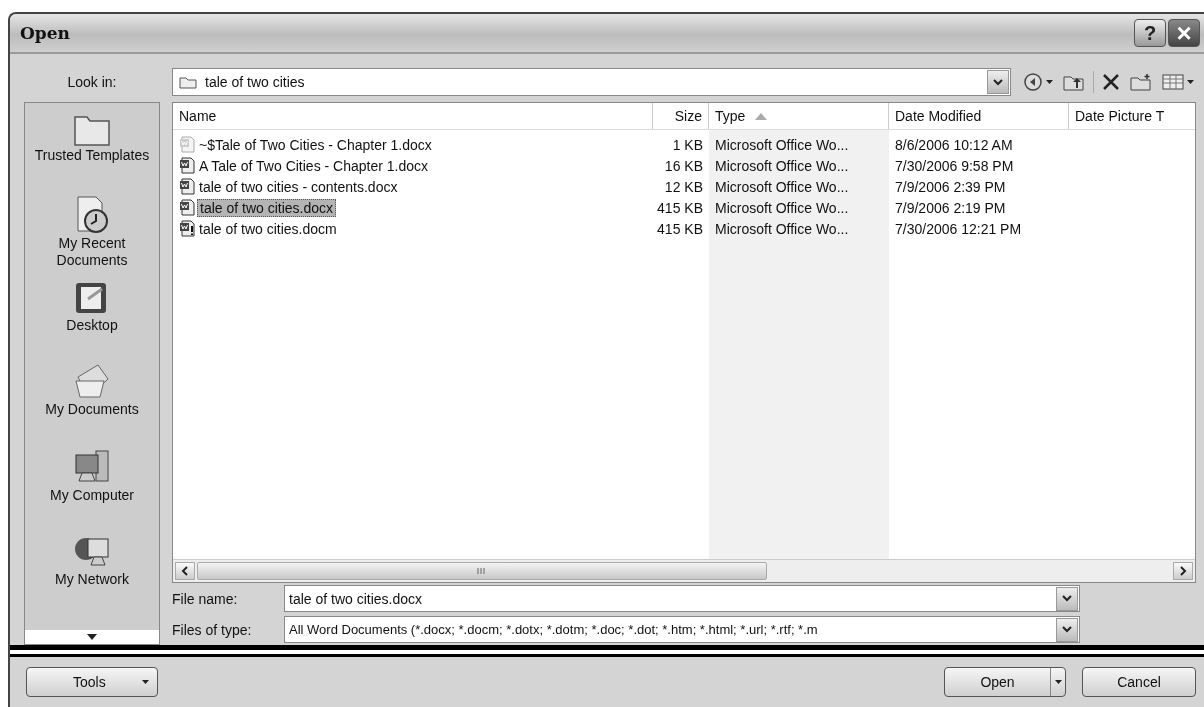  What do you see at coordinates (298, 186) in the screenshot?
I see `file-name: tale of two cities - contents.docx` at bounding box center [298, 186].